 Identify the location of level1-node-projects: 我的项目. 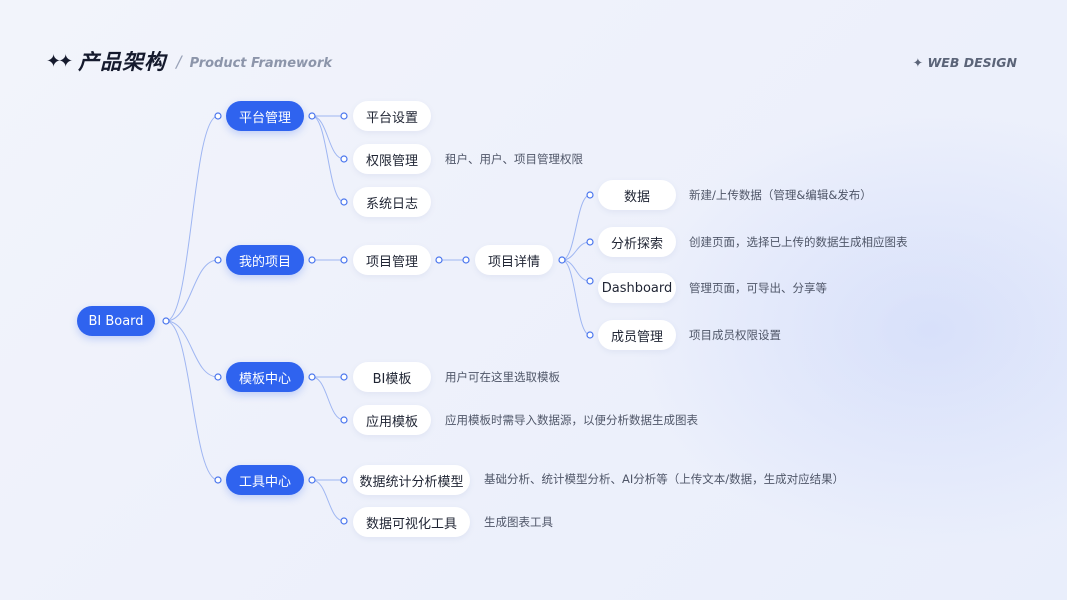
(265, 260).